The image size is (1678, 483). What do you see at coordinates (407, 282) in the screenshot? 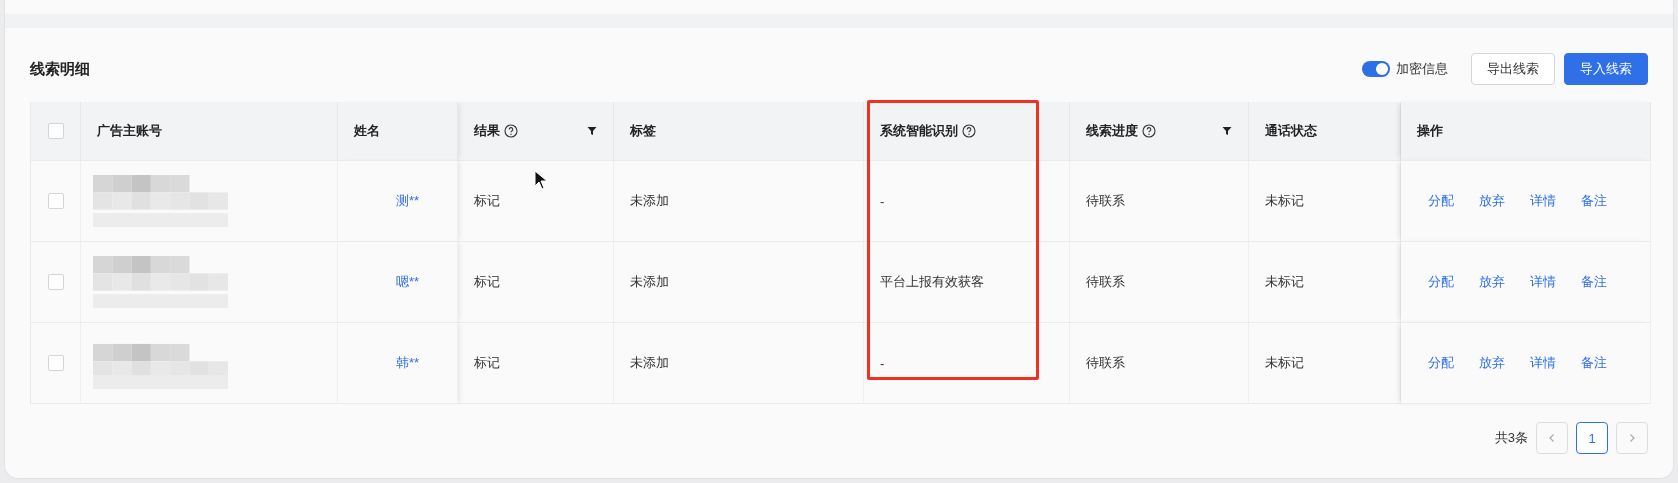
I see `name-link: 嗯**` at bounding box center [407, 282].